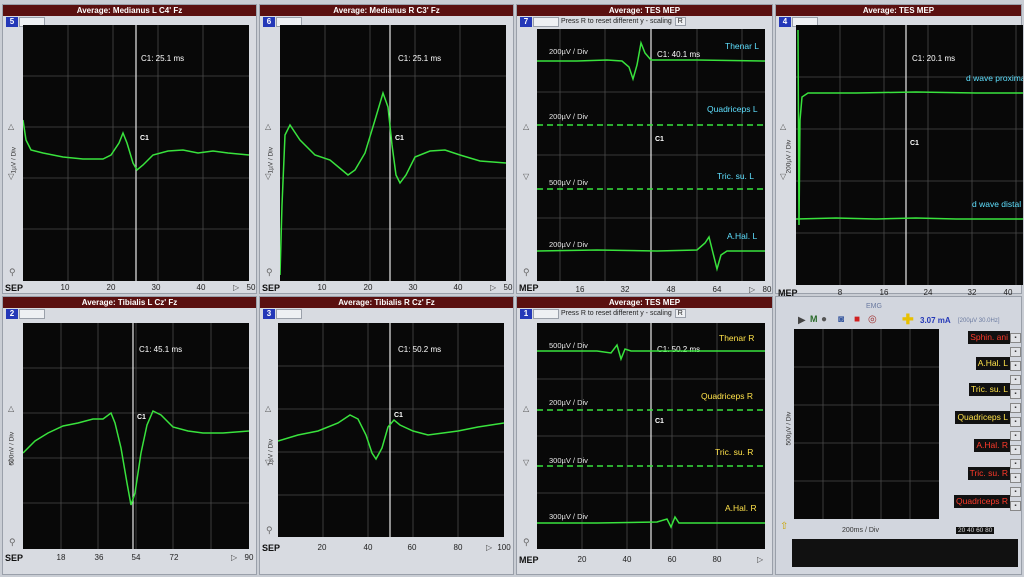  I want to click on channel-label: d wave distal, so click(996, 204).